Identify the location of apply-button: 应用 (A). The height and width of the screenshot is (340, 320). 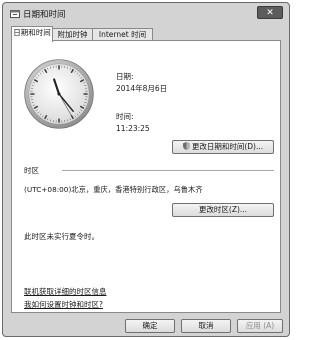
(260, 326).